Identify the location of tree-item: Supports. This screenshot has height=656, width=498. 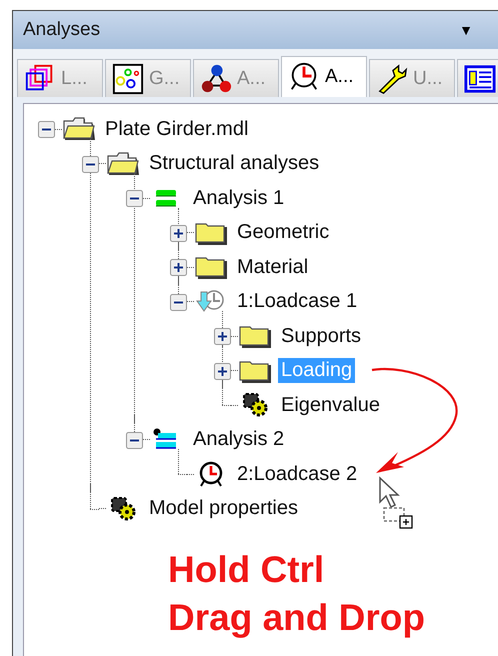
(321, 336).